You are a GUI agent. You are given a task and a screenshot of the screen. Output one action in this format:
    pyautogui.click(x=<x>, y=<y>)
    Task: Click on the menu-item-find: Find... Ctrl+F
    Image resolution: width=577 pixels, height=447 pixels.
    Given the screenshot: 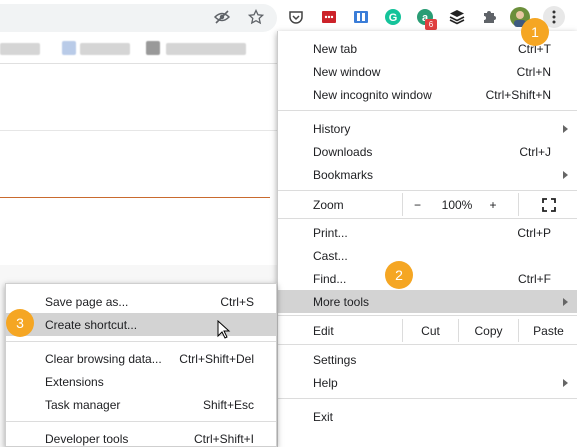 What is the action you would take?
    pyautogui.click(x=427, y=278)
    